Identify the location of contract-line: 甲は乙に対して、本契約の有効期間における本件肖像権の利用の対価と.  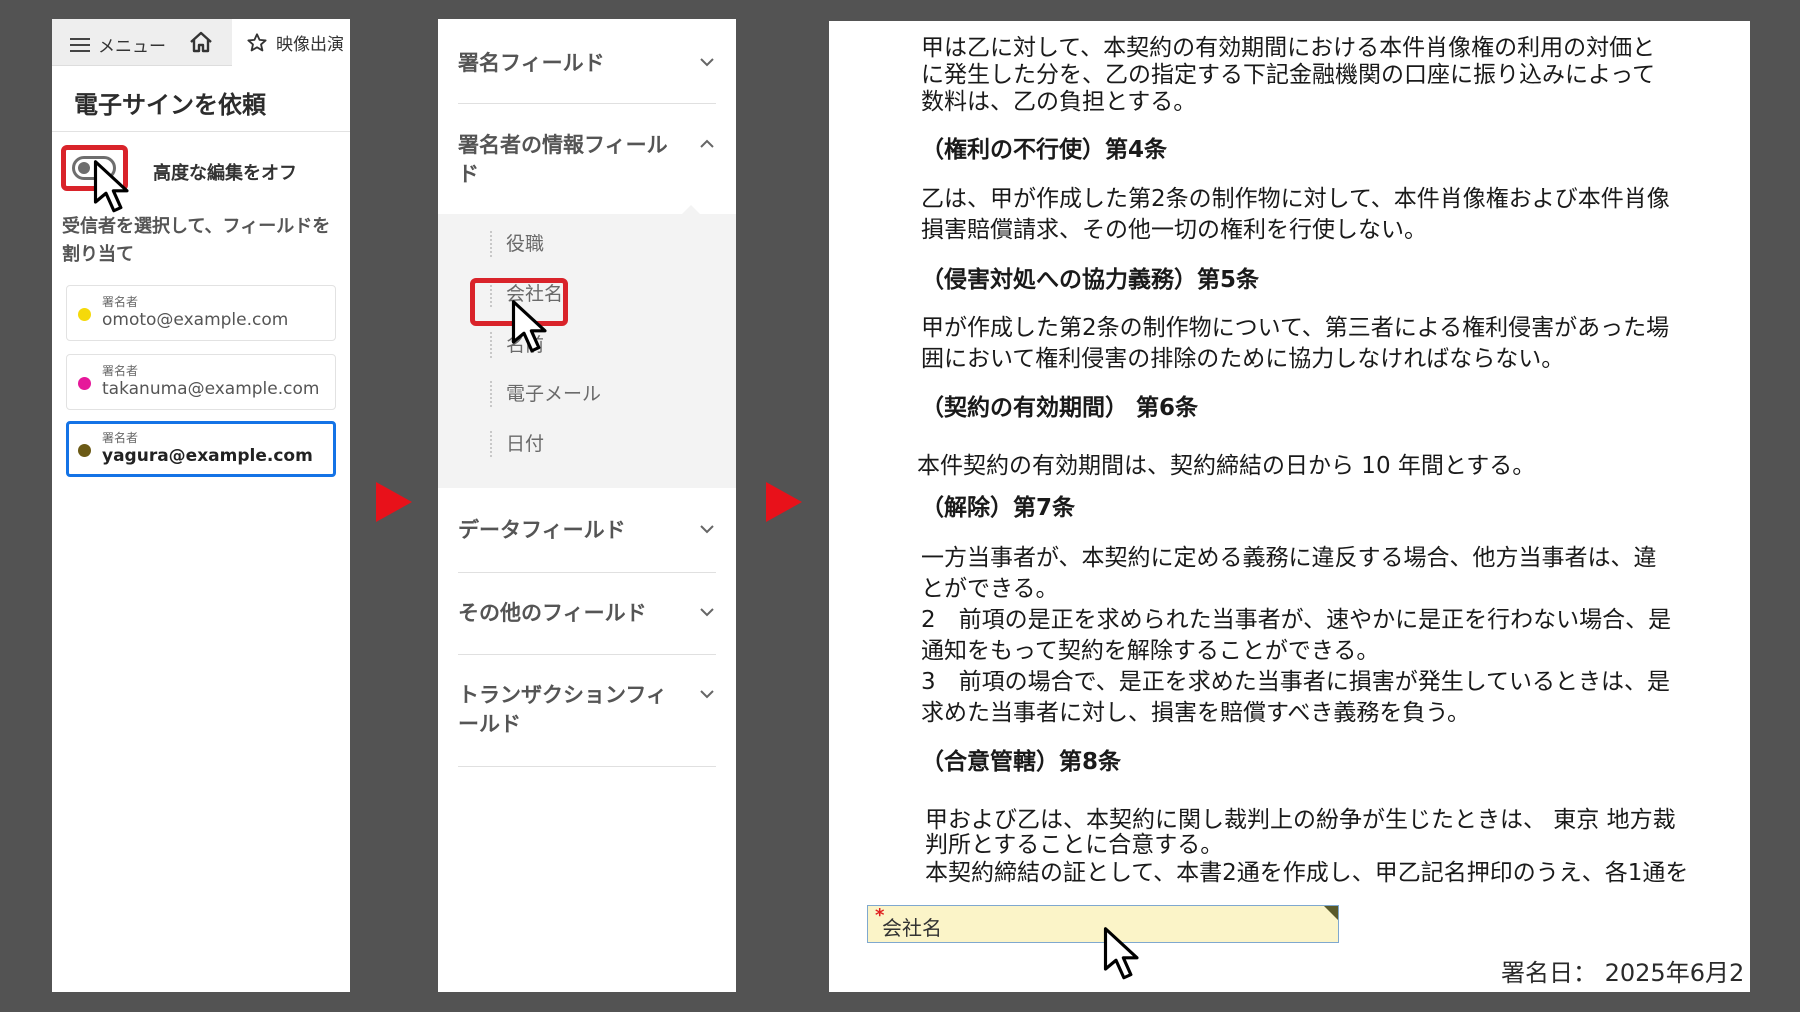
(1288, 48).